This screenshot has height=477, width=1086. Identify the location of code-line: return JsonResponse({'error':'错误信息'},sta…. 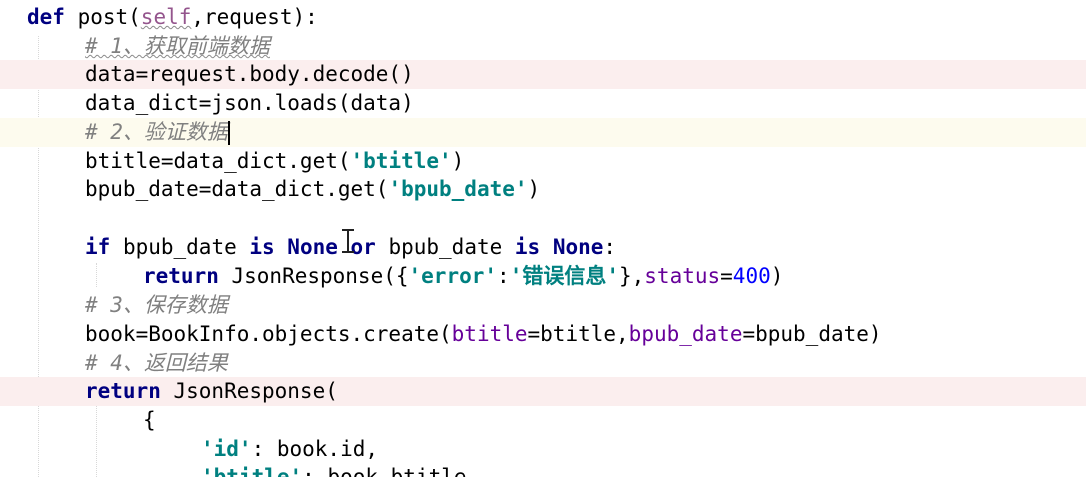
(543, 276).